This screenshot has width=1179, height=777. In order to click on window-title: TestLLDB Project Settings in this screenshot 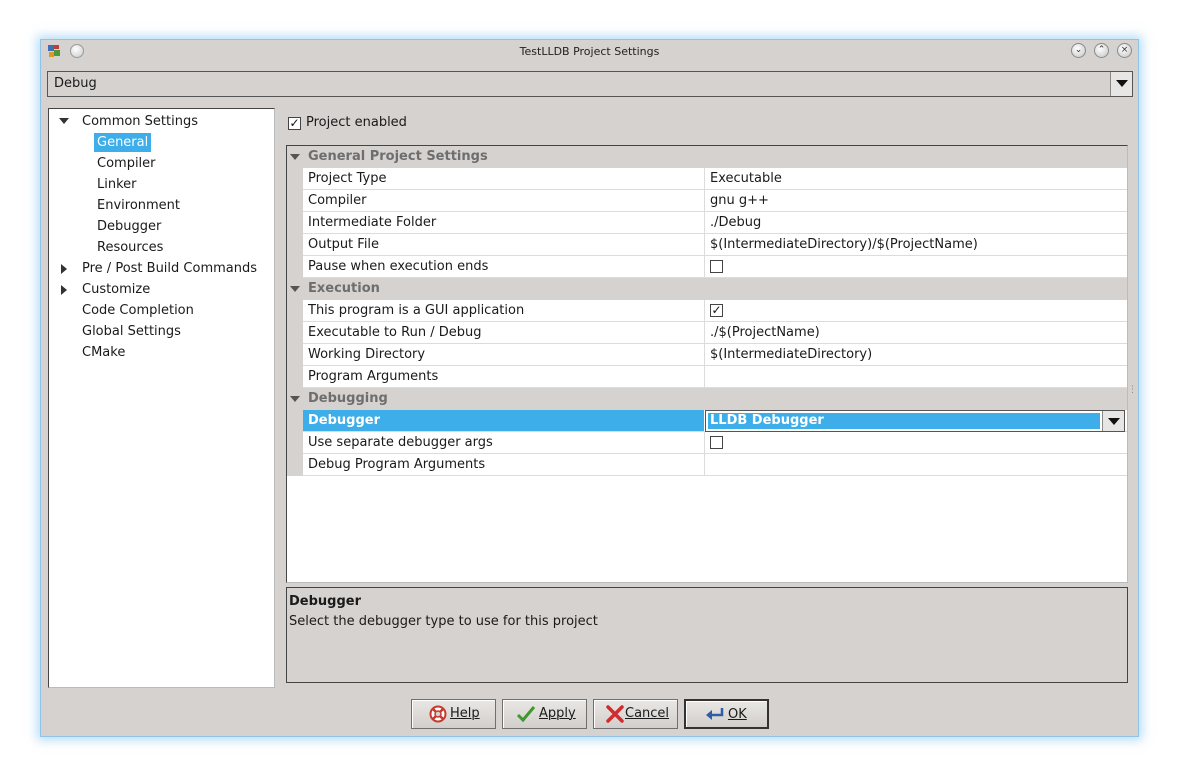, I will do `click(589, 51)`.